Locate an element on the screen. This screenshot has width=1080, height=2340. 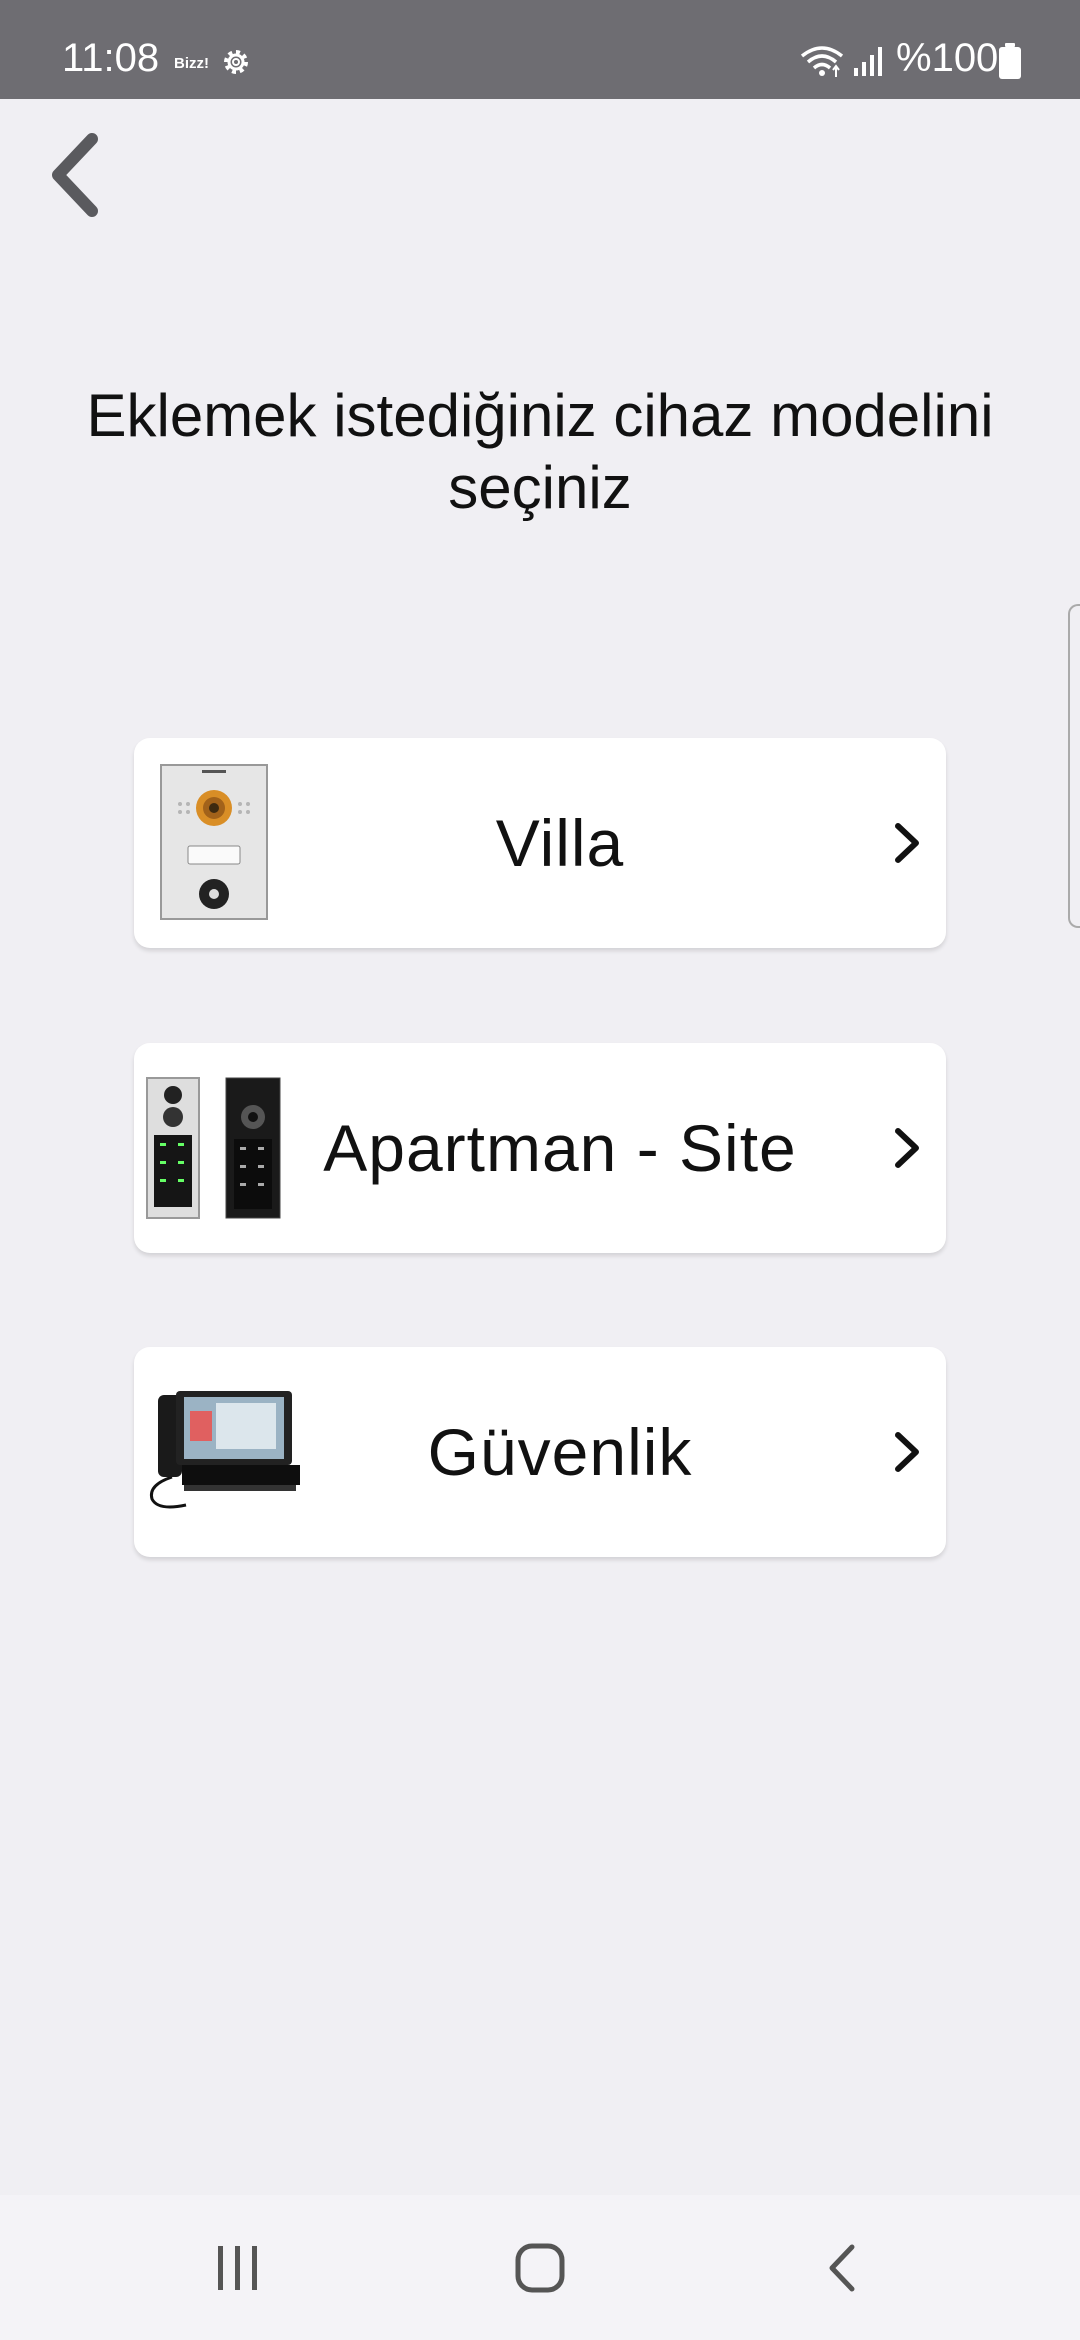
option-villa: Villa is located at coordinates (540, 843).